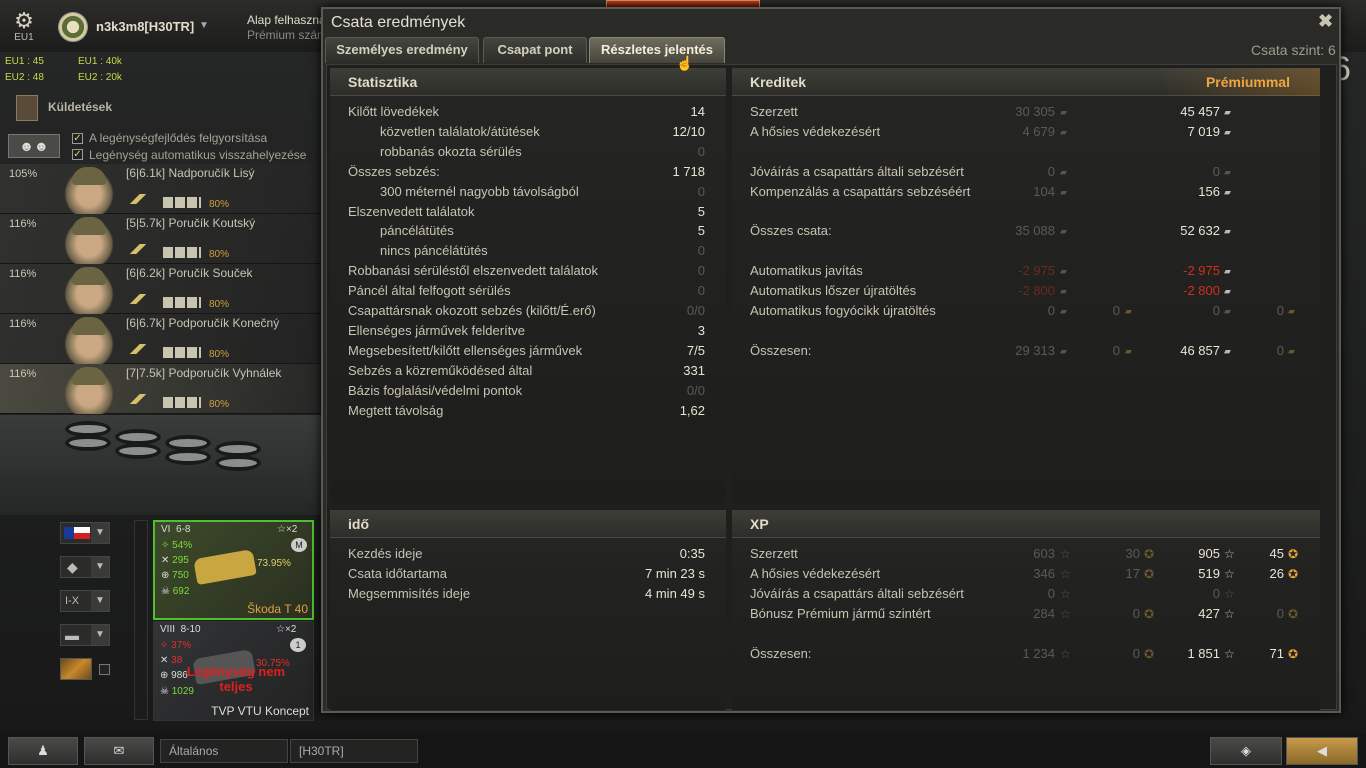  What do you see at coordinates (77, 138) in the screenshot?
I see `accelerate-crew-checkbox: ✓` at bounding box center [77, 138].